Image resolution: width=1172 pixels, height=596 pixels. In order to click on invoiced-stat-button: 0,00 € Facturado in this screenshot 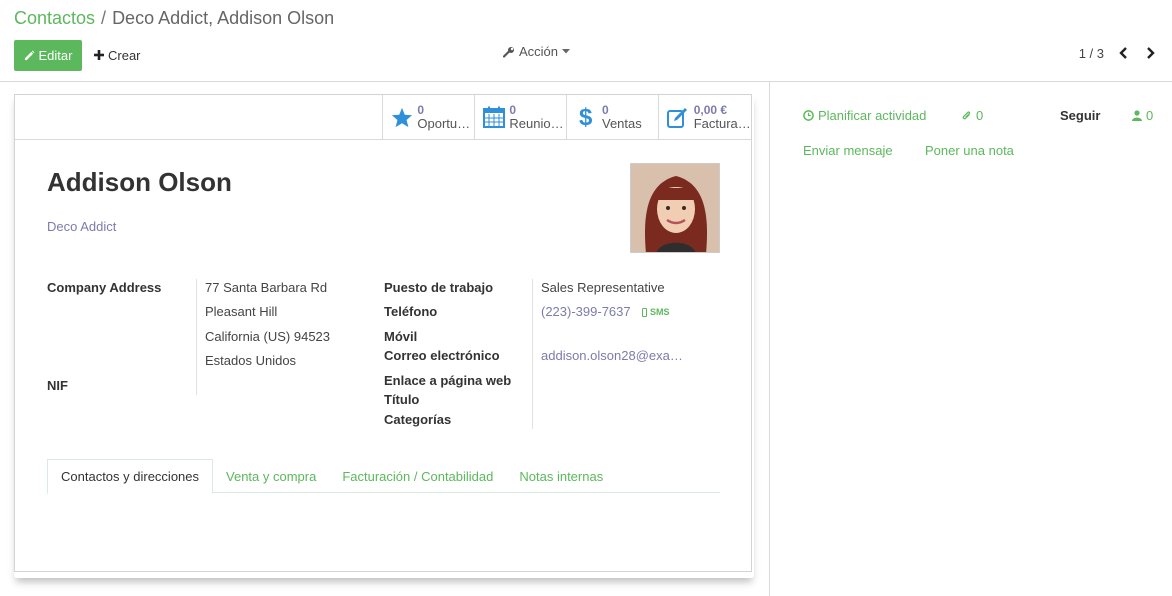, I will do `click(705, 117)`.